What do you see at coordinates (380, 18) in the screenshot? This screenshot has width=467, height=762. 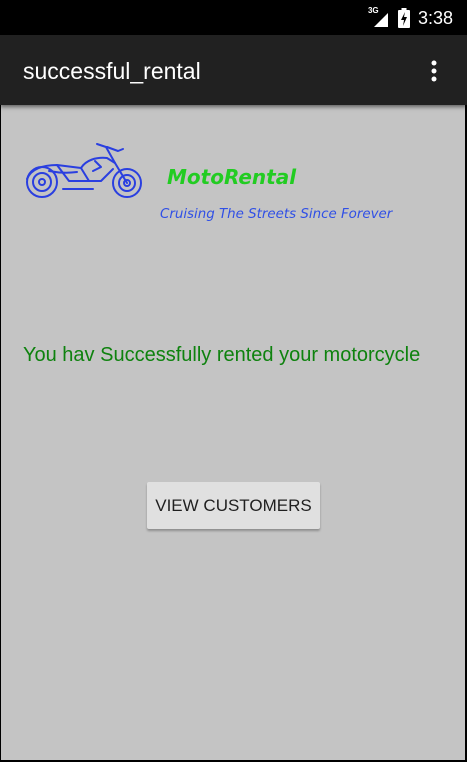 I see `signal-icon: 3G` at bounding box center [380, 18].